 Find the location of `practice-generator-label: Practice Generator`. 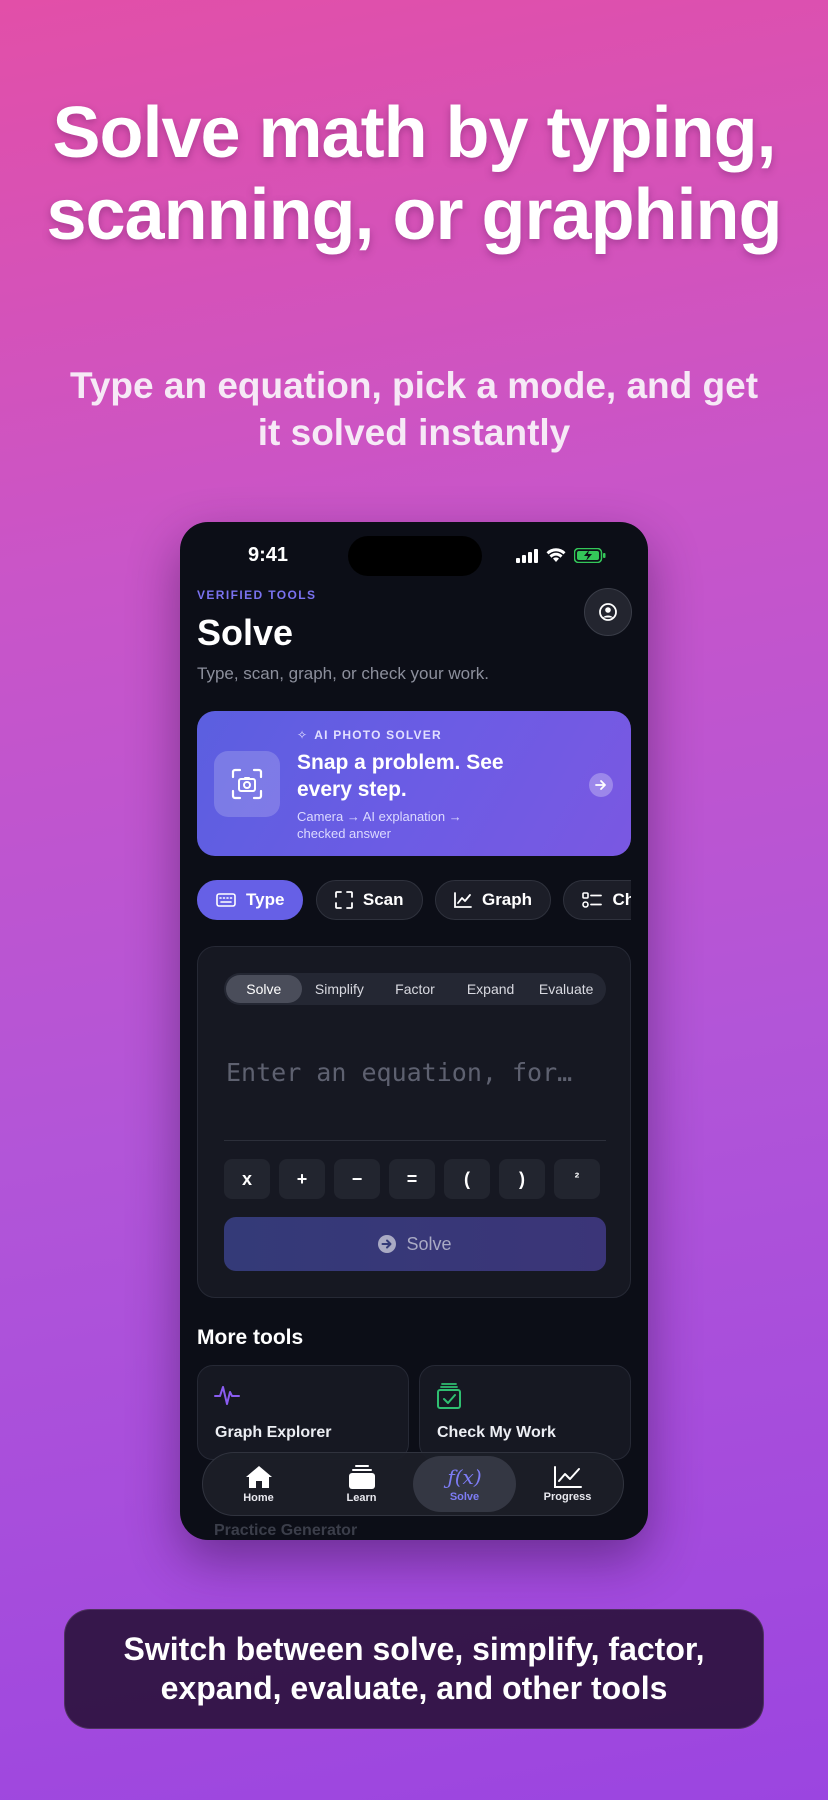

practice-generator-label: Practice Generator is located at coordinates (285, 1531).